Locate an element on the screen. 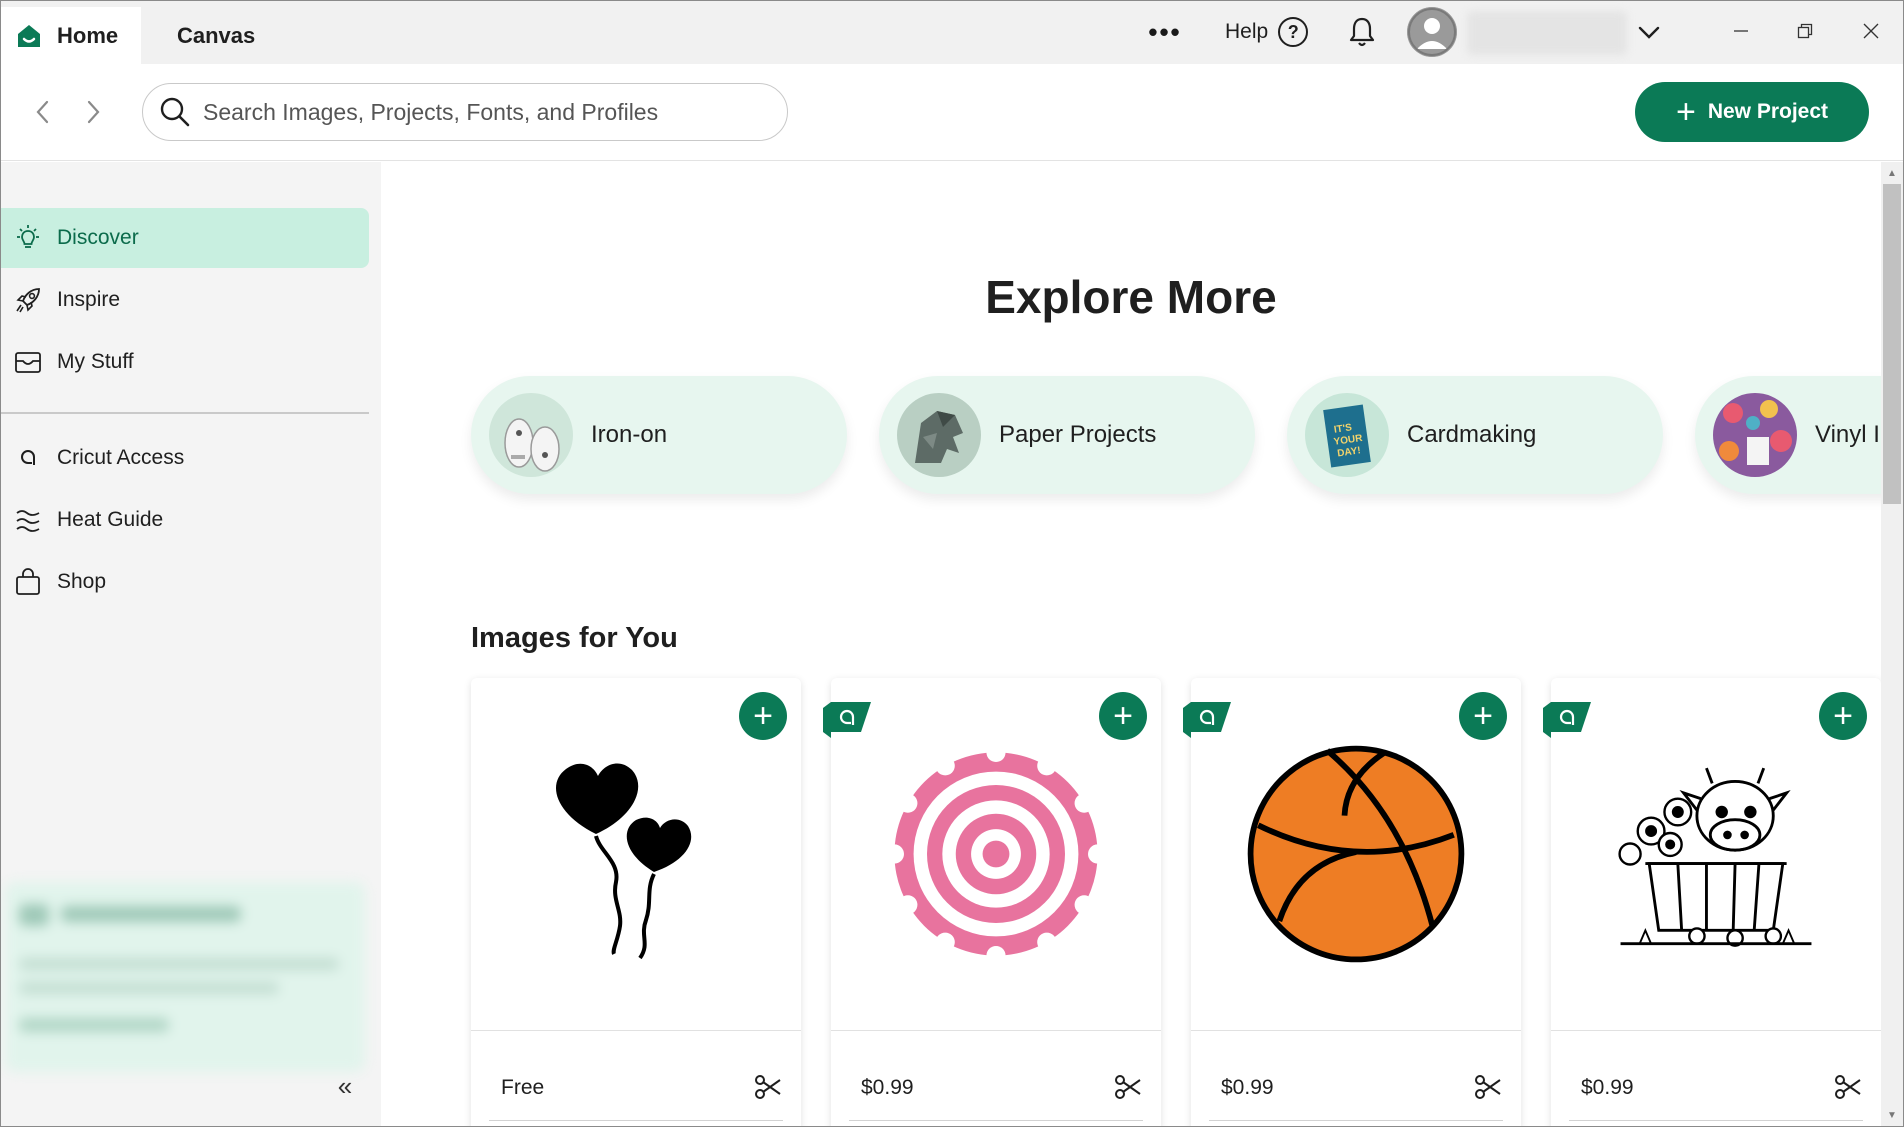  tab-home: Home is located at coordinates (71, 35).